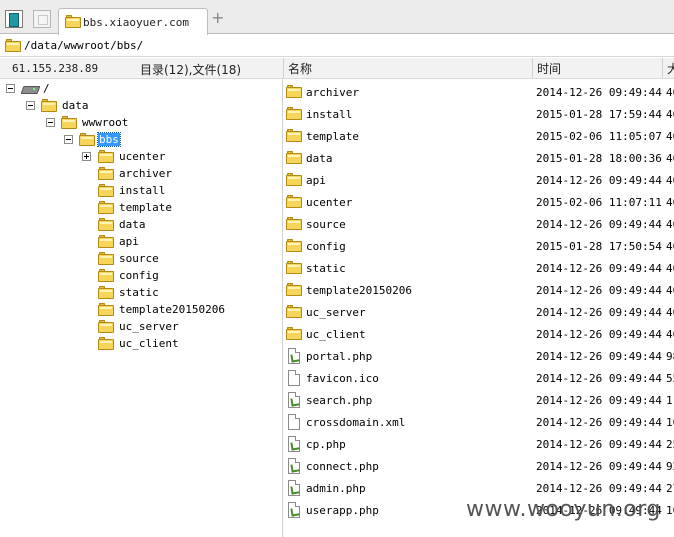 This screenshot has height=537, width=674. What do you see at coordinates (478, 378) in the screenshot?
I see `file-row: favicon.ico 2014-12-26 09:49:44 55` at bounding box center [478, 378].